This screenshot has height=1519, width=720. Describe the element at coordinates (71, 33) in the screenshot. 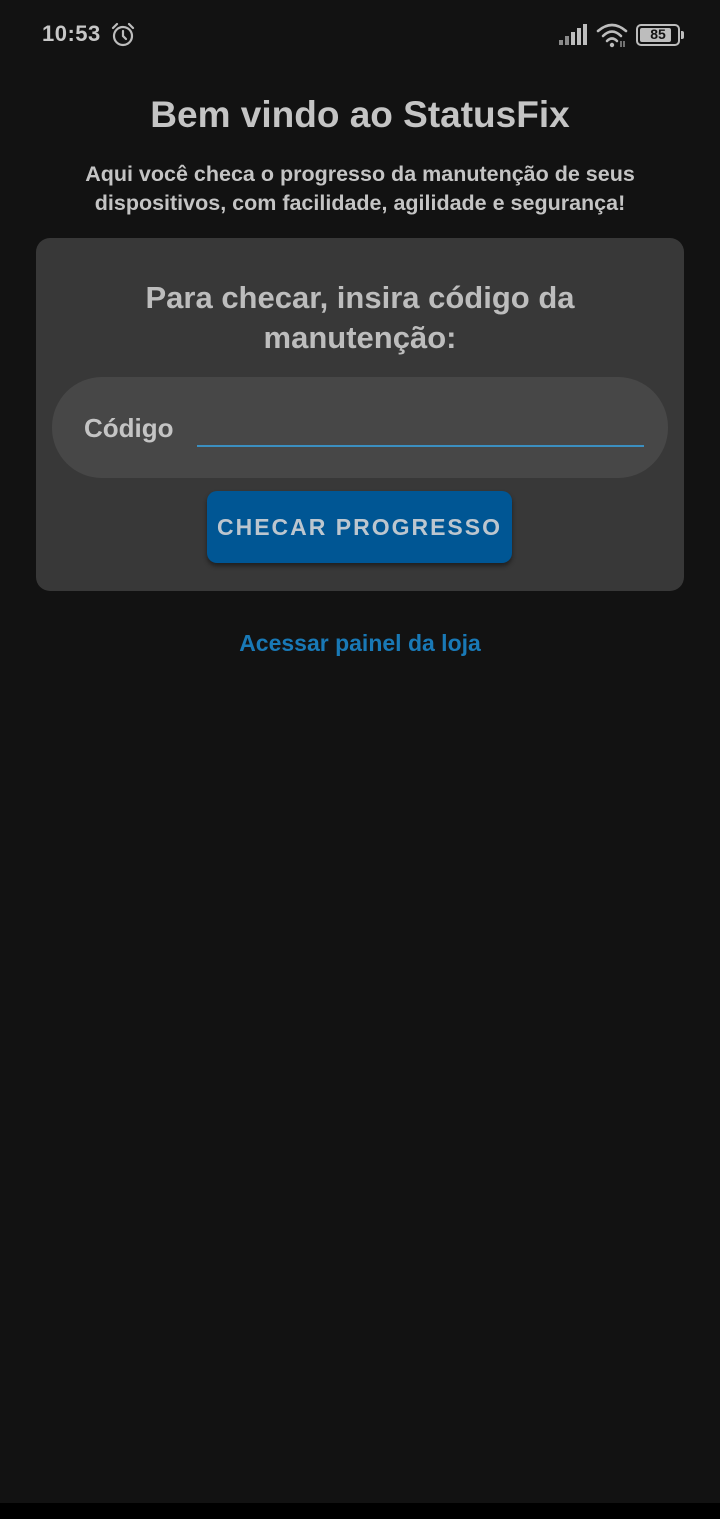

I see `status-time: 10:53` at that location.